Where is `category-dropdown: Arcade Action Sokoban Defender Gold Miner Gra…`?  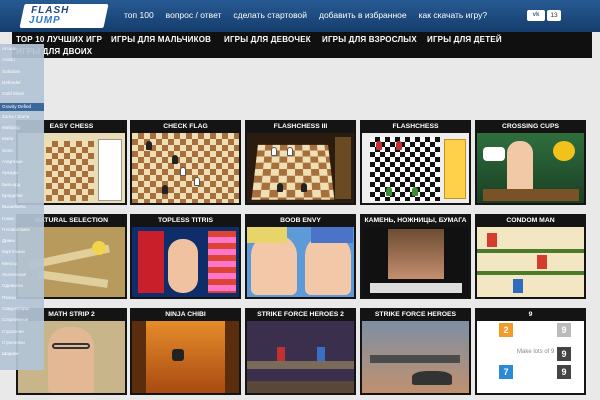
category-dropdown: Arcade Action Sokoban Defender Gold Miner Gra… is located at coordinates (22, 207).